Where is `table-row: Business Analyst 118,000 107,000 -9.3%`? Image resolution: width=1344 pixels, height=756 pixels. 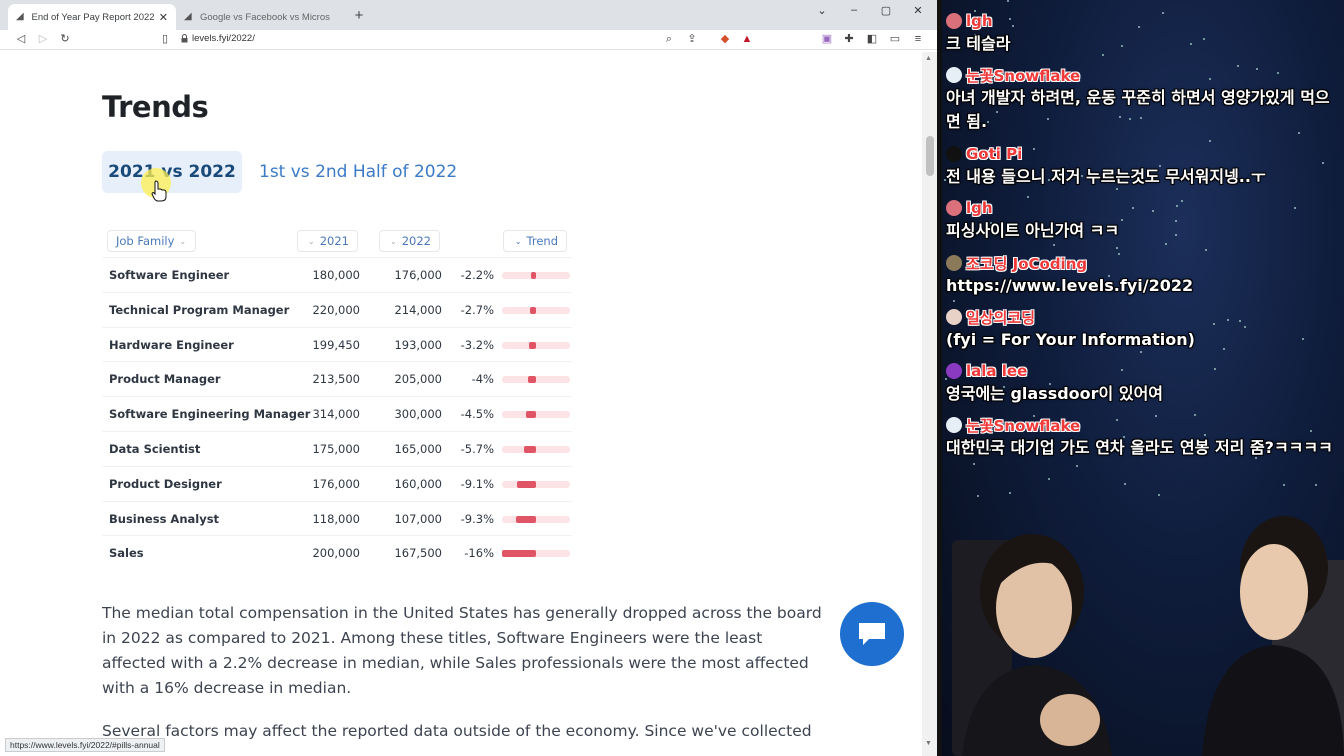
table-row: Business Analyst 118,000 107,000 -9.3% is located at coordinates (337, 518).